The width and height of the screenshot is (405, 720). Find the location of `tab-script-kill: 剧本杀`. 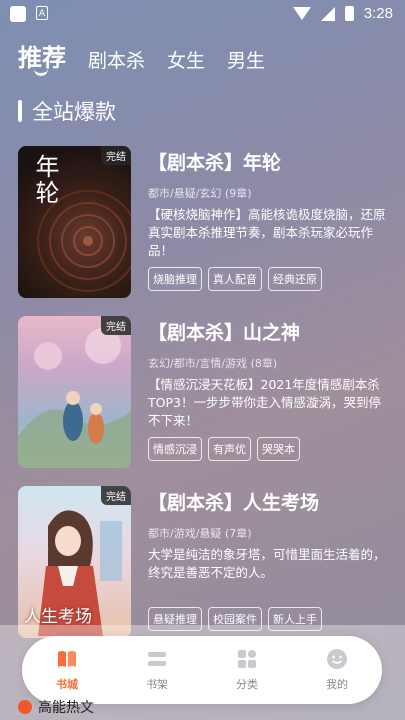

tab-script-kill: 剧本杀 is located at coordinates (116, 59).